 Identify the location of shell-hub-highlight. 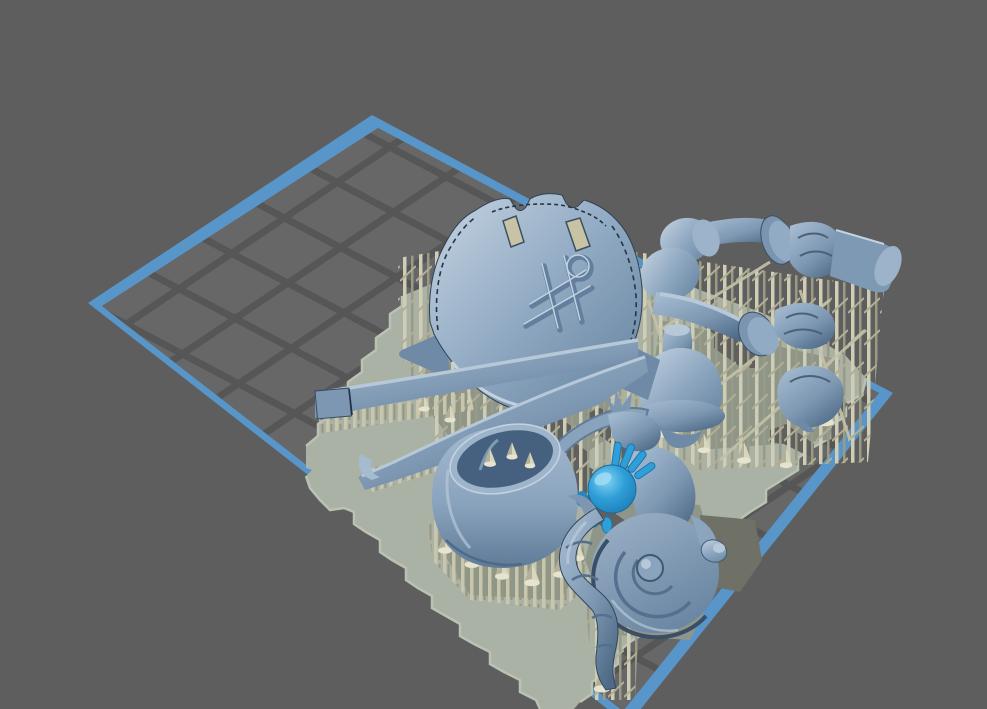
(646, 564).